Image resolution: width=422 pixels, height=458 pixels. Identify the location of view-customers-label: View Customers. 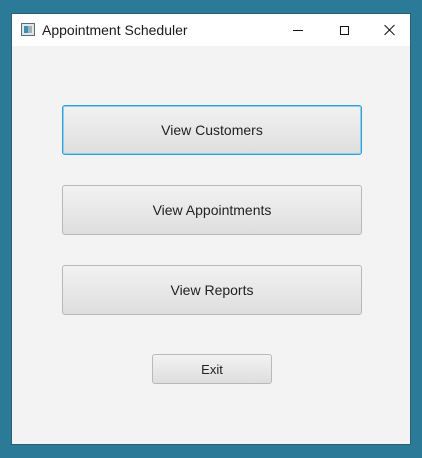
(212, 130).